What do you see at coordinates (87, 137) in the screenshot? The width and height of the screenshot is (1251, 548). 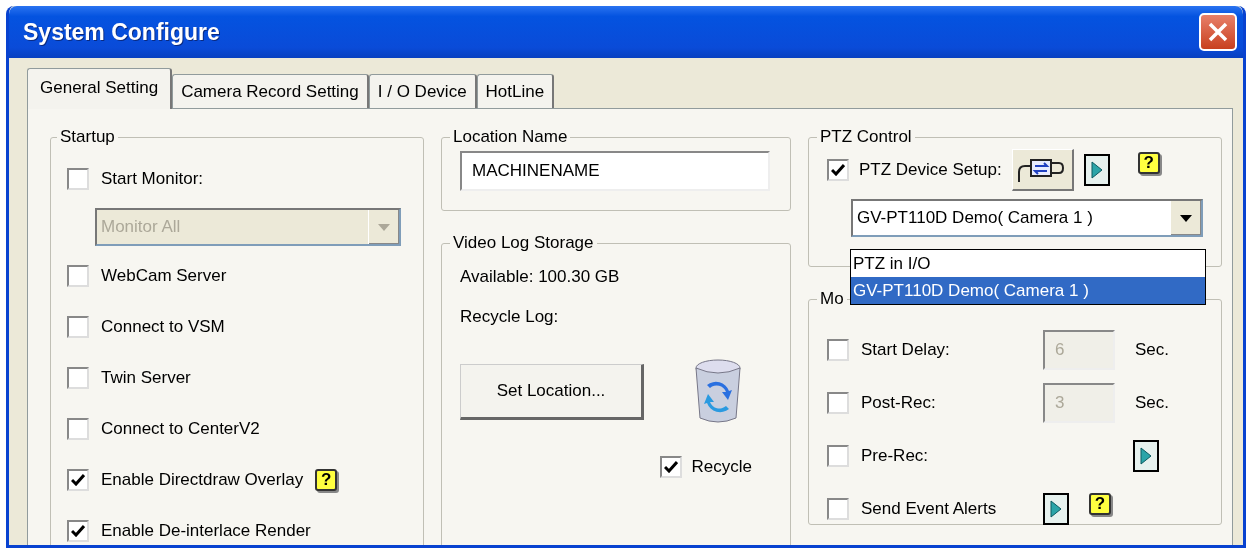 I see `group-title: Startup` at bounding box center [87, 137].